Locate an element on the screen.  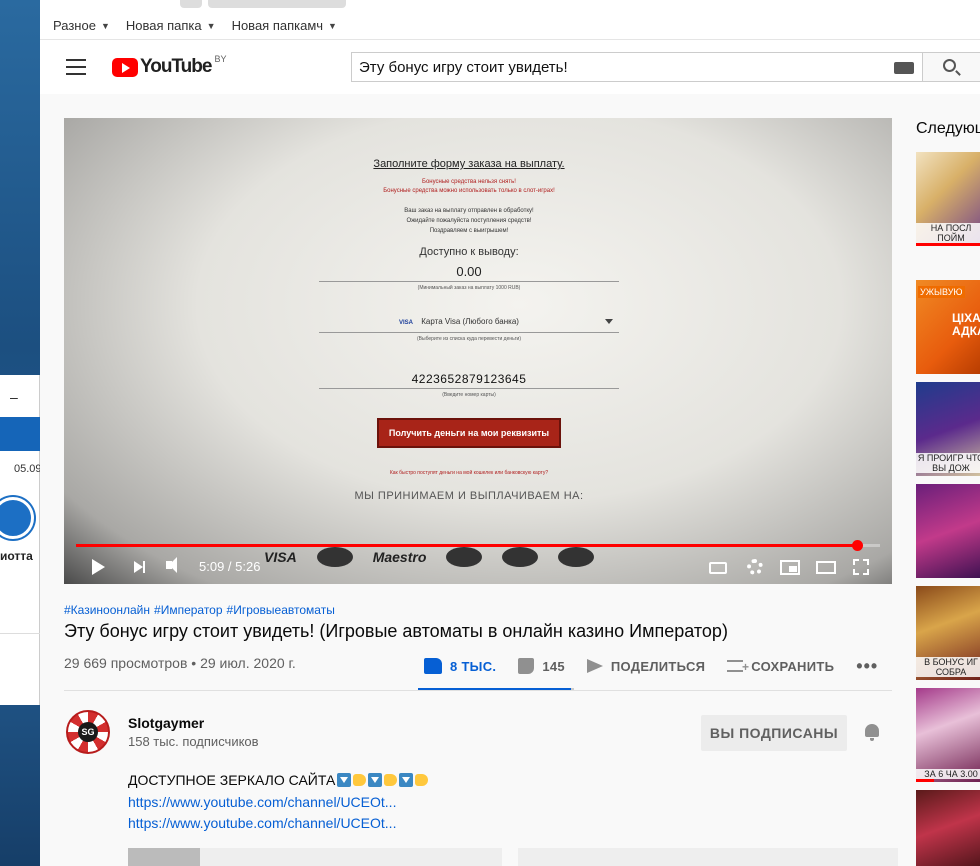
video-stats: 29 669 просмотров • 29 июл. 2020 г. is located at coordinates (180, 663).